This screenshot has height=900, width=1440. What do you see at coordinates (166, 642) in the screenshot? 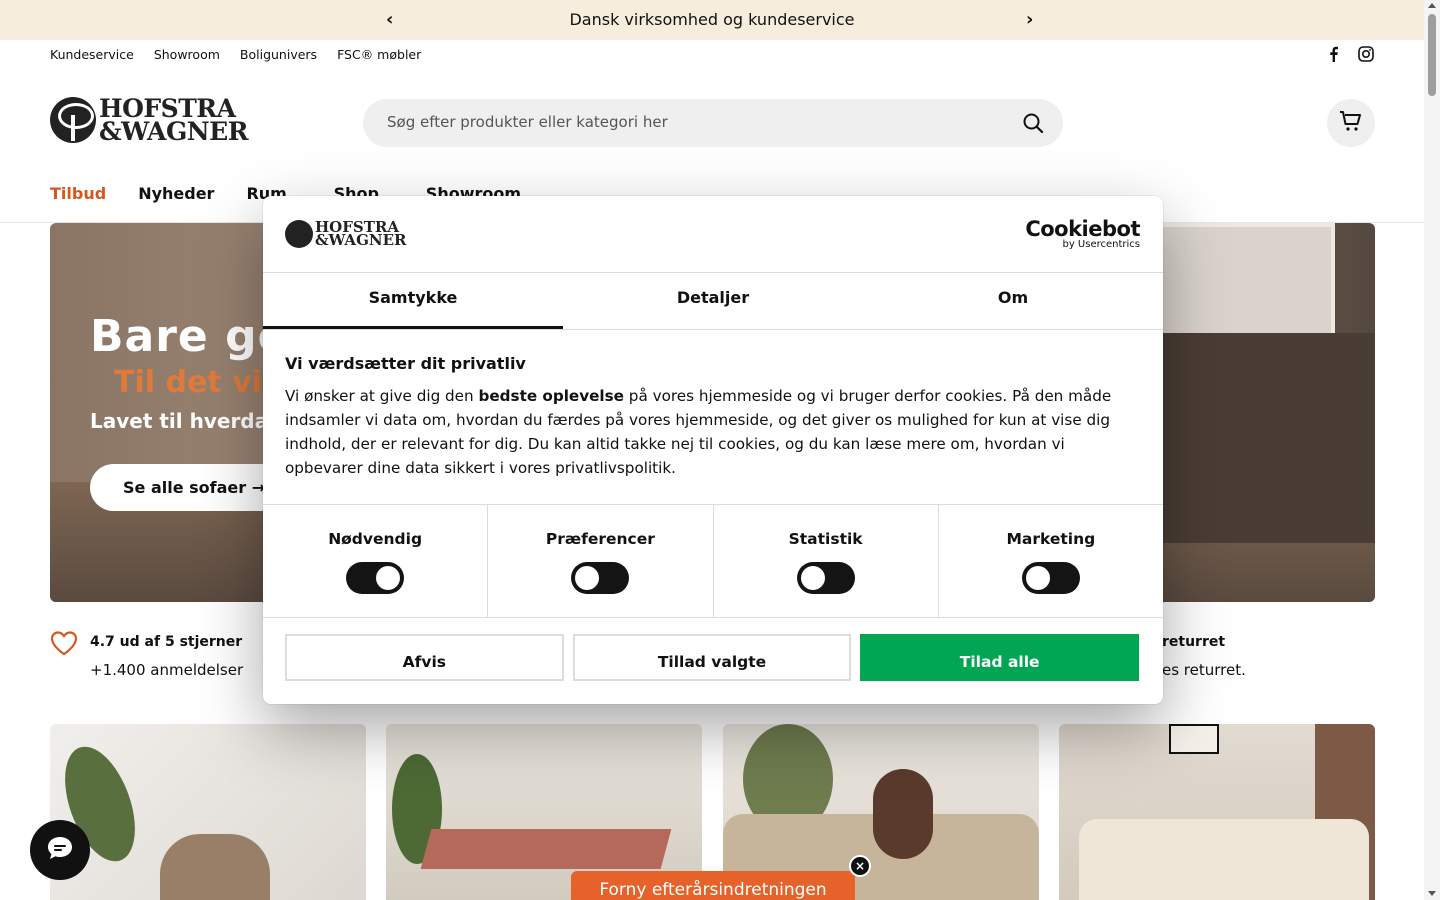
I see `usp-title: 4.7 ud af 5 stjerner` at bounding box center [166, 642].